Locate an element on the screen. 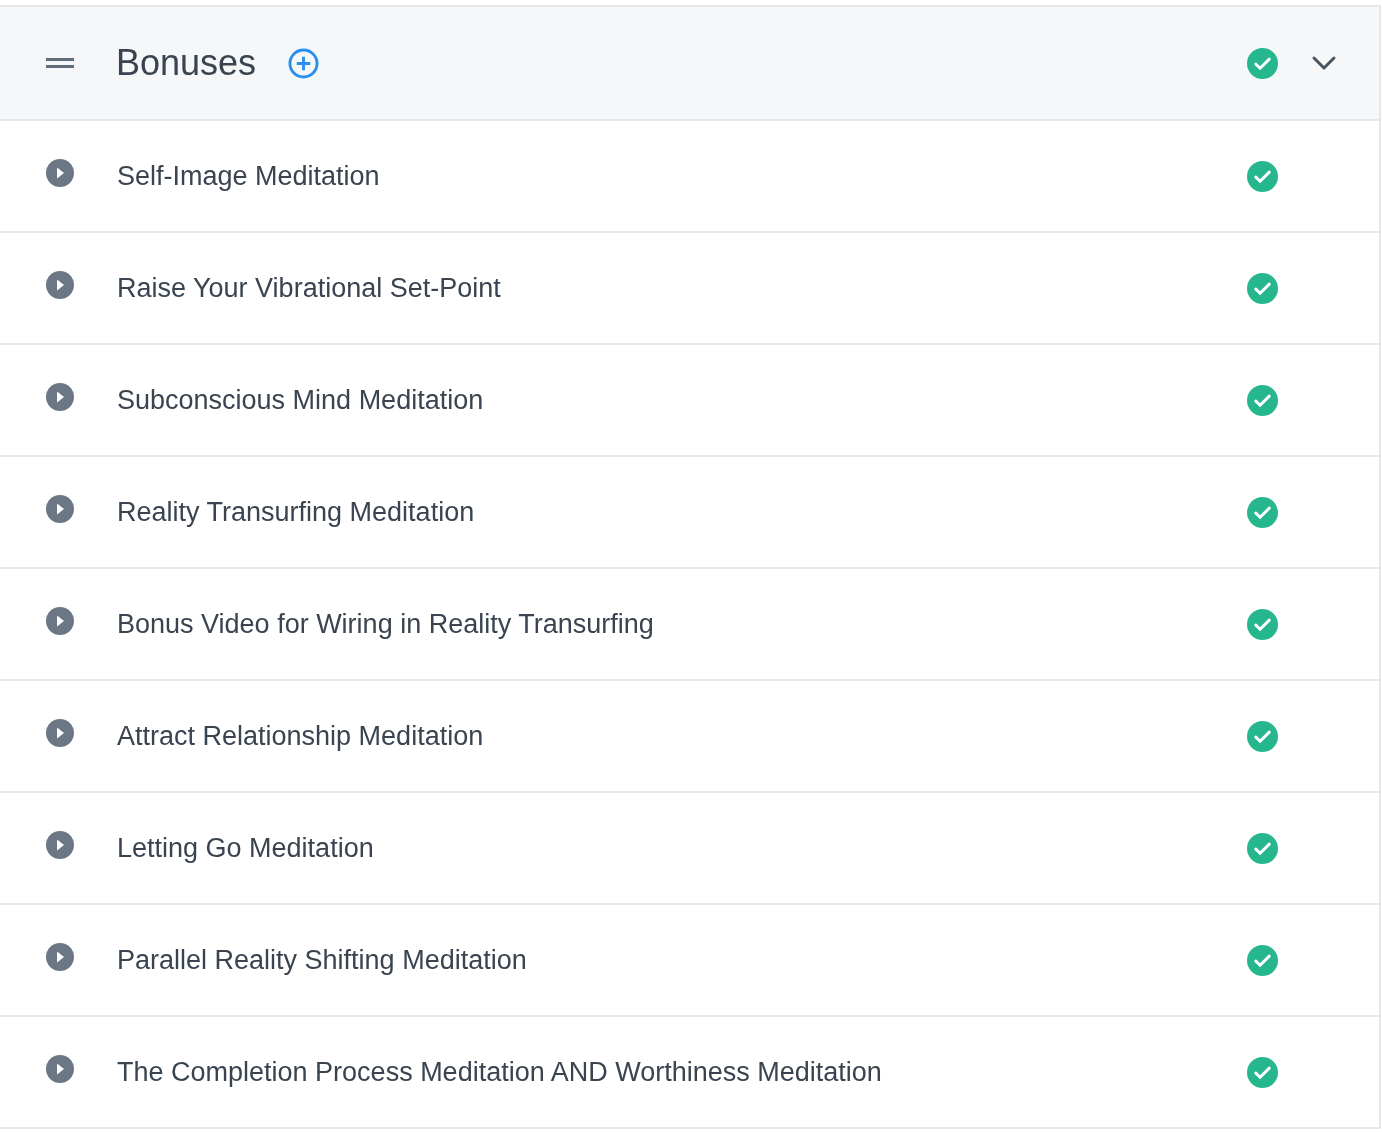  lesson-title: Bonus Video for Wiring in Reality Transurfing is located at coordinates (385, 624).